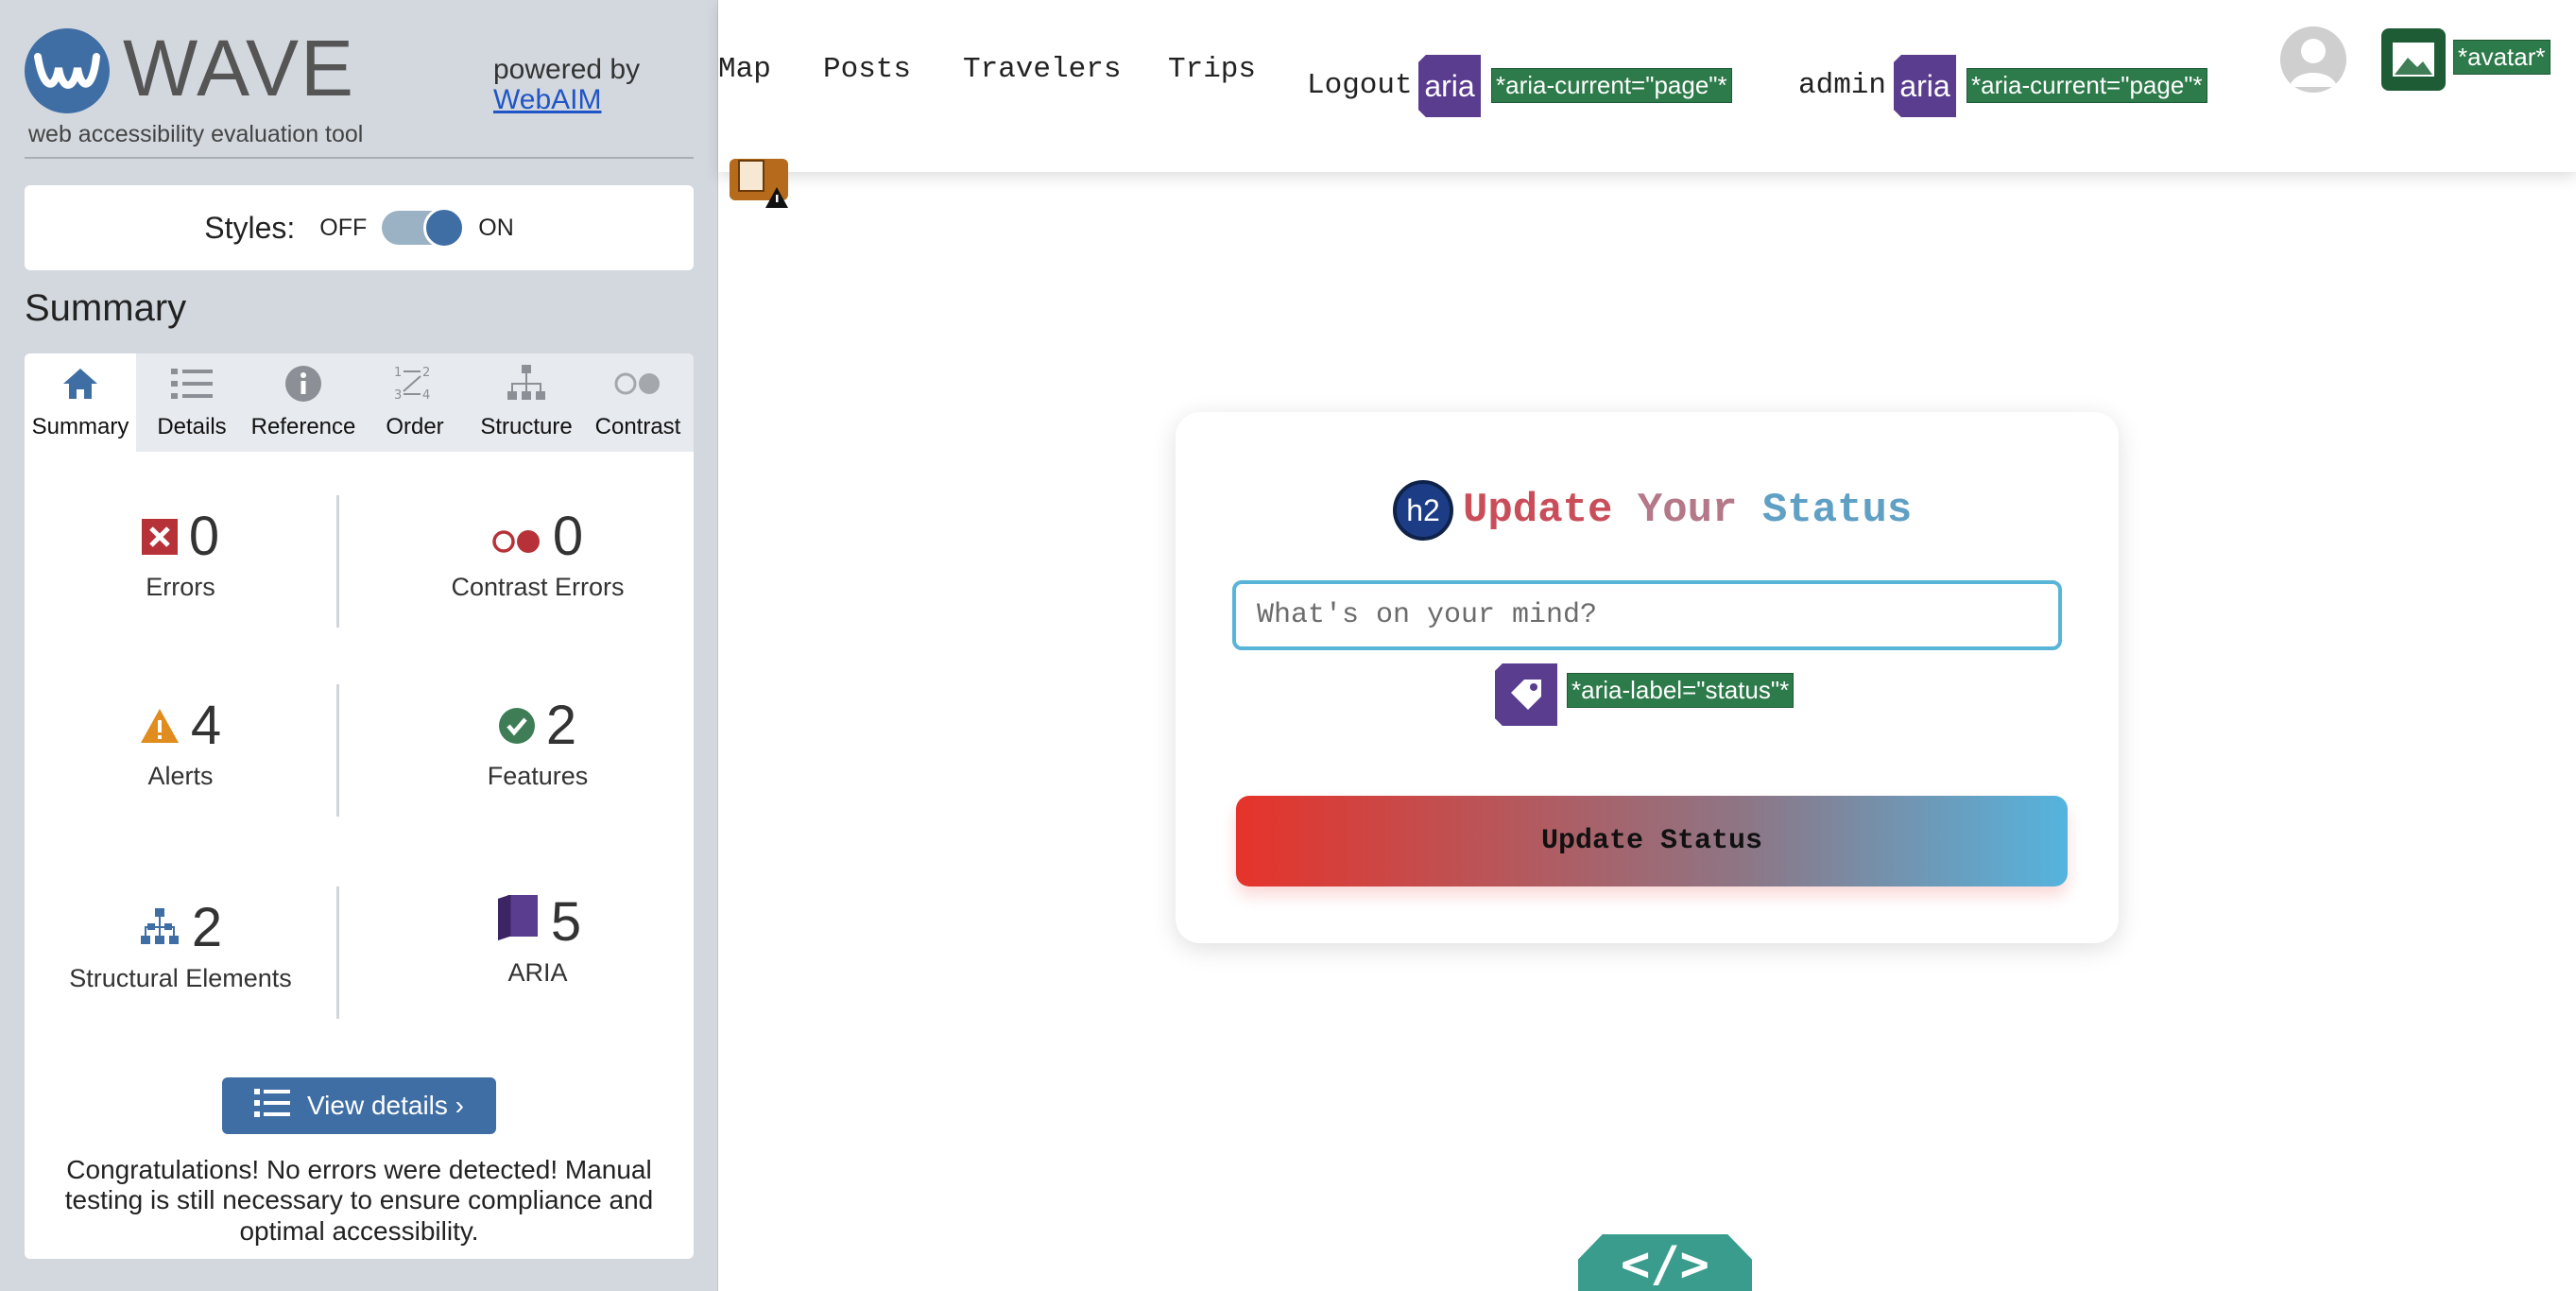 This screenshot has height=1291, width=2576. Describe the element at coordinates (1681, 690) in the screenshot. I see `aria-label-tag: *aria-label="status"*` at that location.